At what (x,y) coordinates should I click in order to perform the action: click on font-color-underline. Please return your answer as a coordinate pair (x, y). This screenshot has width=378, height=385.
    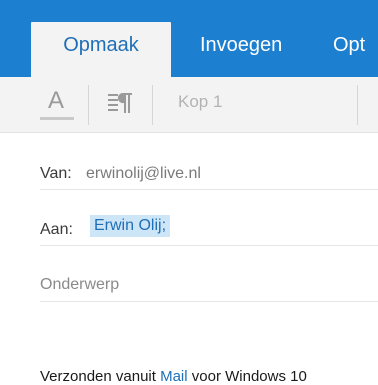
    Looking at the image, I should click on (57, 118).